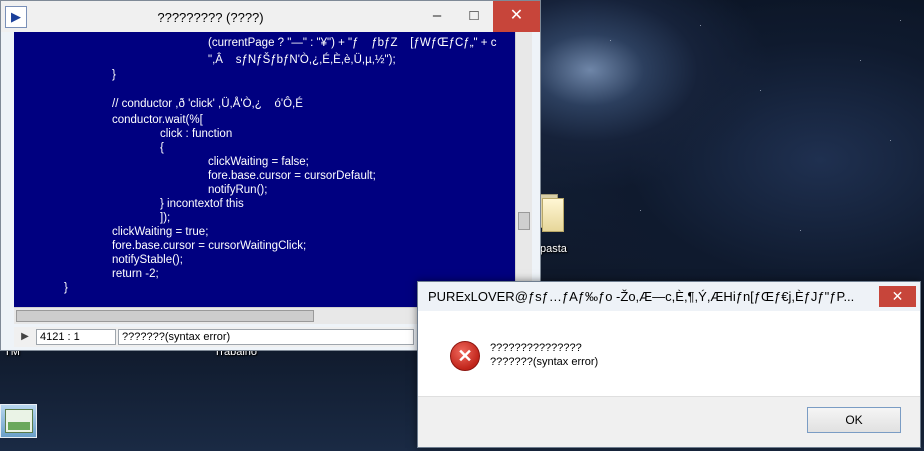 This screenshot has width=924, height=451. What do you see at coordinates (207, 104) in the screenshot?
I see `code-line: // conductor ,ð 'click' ,Ü,Å'Ò,¿ ó'Ô,É` at bounding box center [207, 104].